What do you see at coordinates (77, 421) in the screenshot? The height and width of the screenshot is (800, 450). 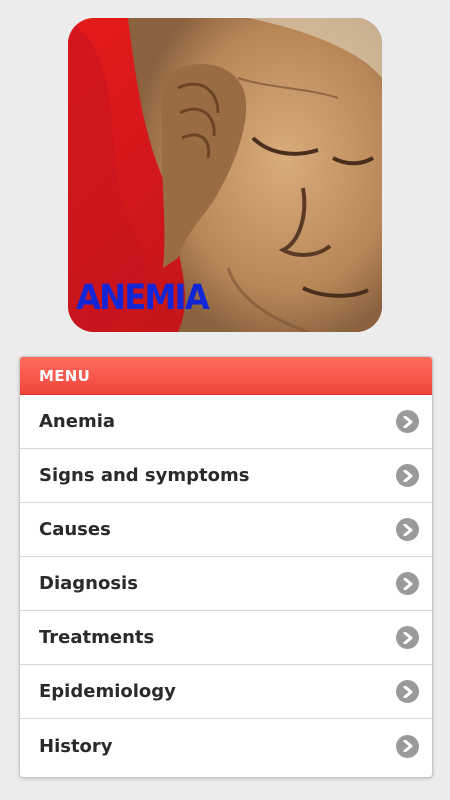 I see `menu-item-label: Anemia` at bounding box center [77, 421].